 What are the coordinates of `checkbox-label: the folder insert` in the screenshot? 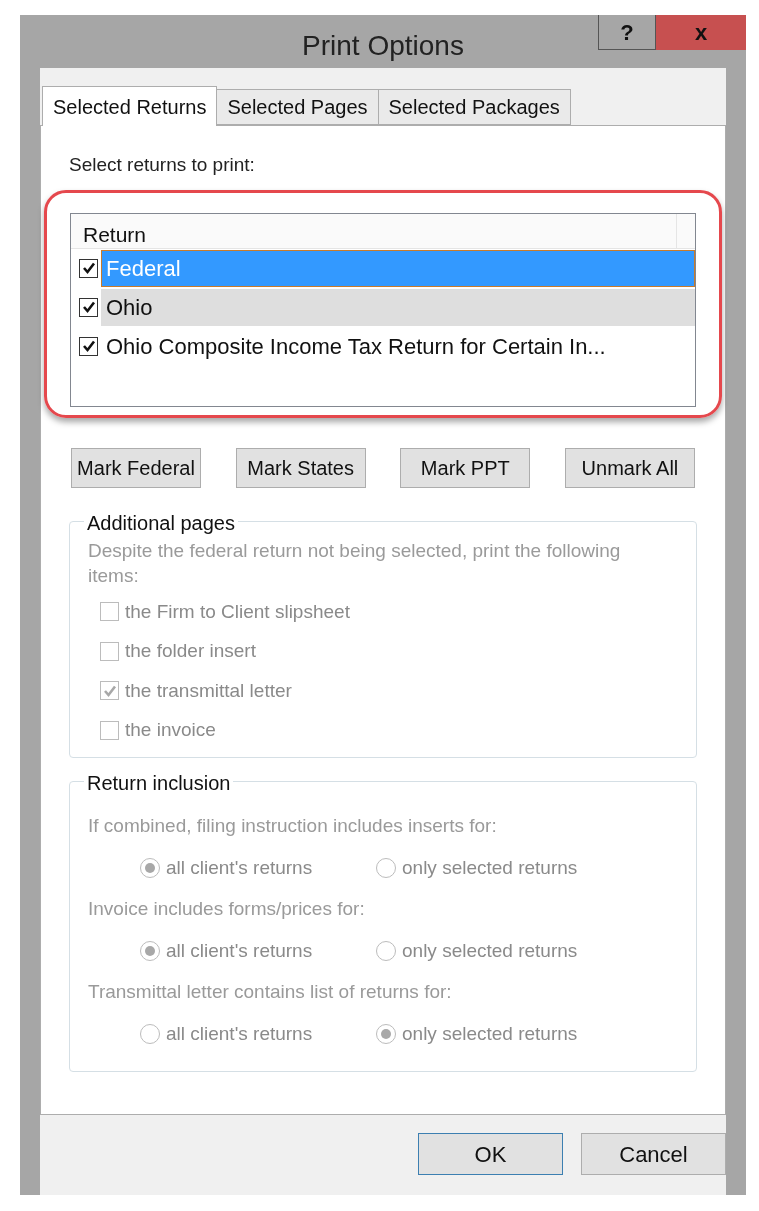 It's located at (190, 651).